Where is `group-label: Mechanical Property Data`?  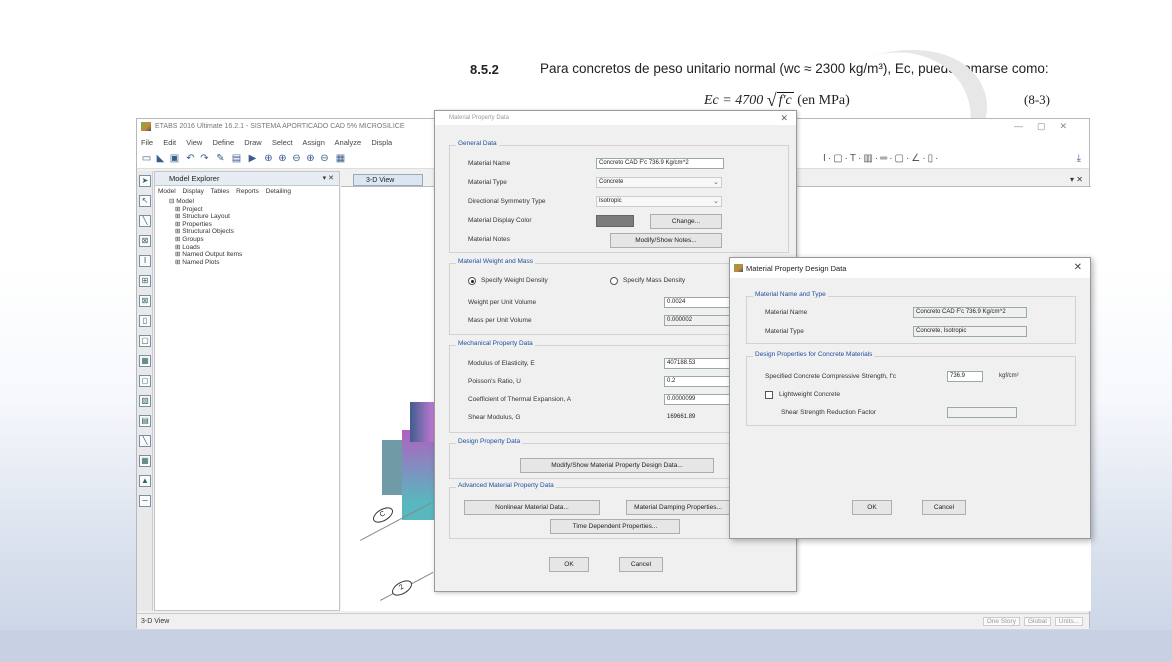
group-label: Mechanical Property Data is located at coordinates (495, 343).